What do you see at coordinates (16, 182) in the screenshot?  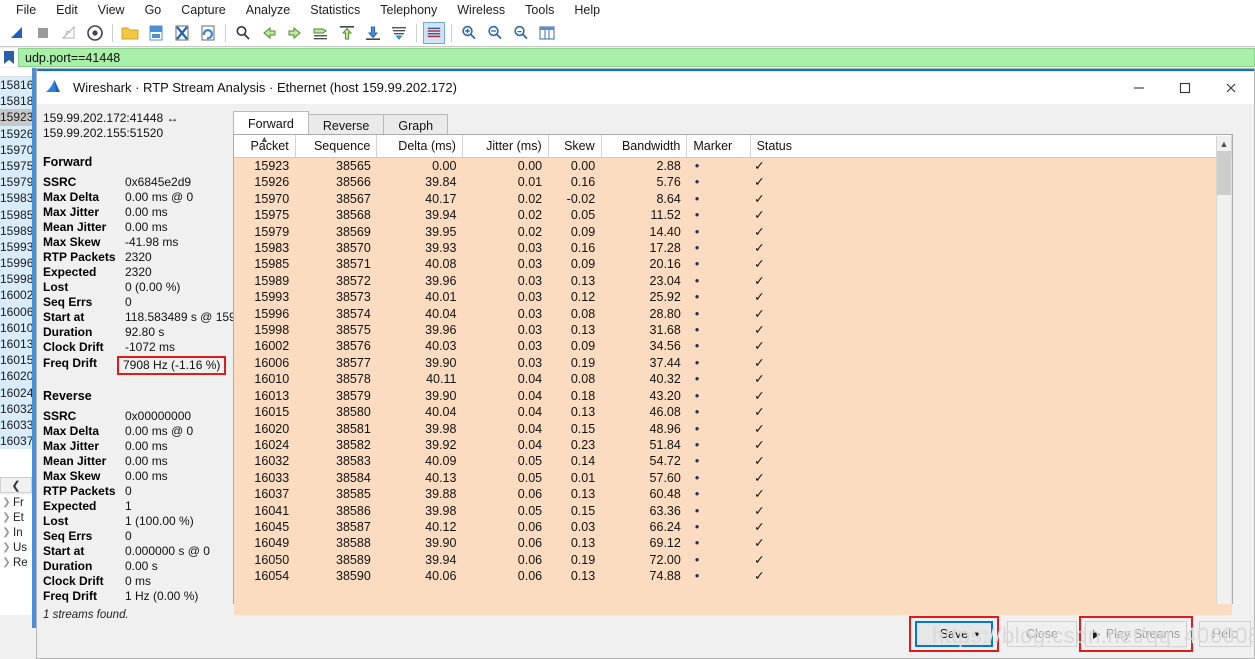 I see `packet-list-row: 15979` at bounding box center [16, 182].